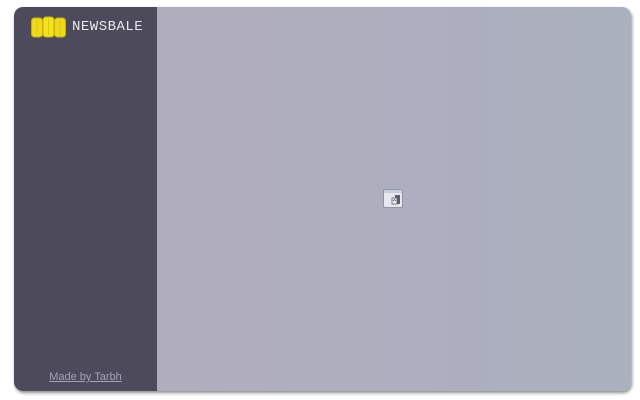 The width and height of the screenshot is (640, 400). I want to click on credit-link: Made by Tarbh, so click(85, 377).